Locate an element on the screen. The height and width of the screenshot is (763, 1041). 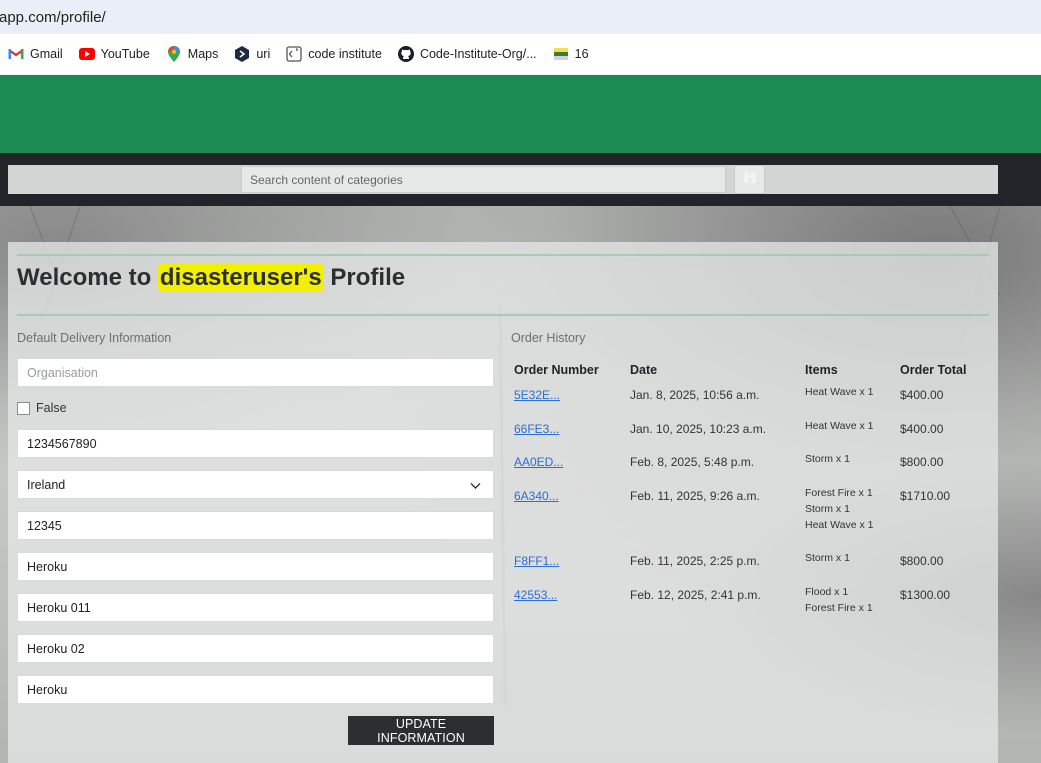
default-checkbox-row: False is located at coordinates (42, 408).